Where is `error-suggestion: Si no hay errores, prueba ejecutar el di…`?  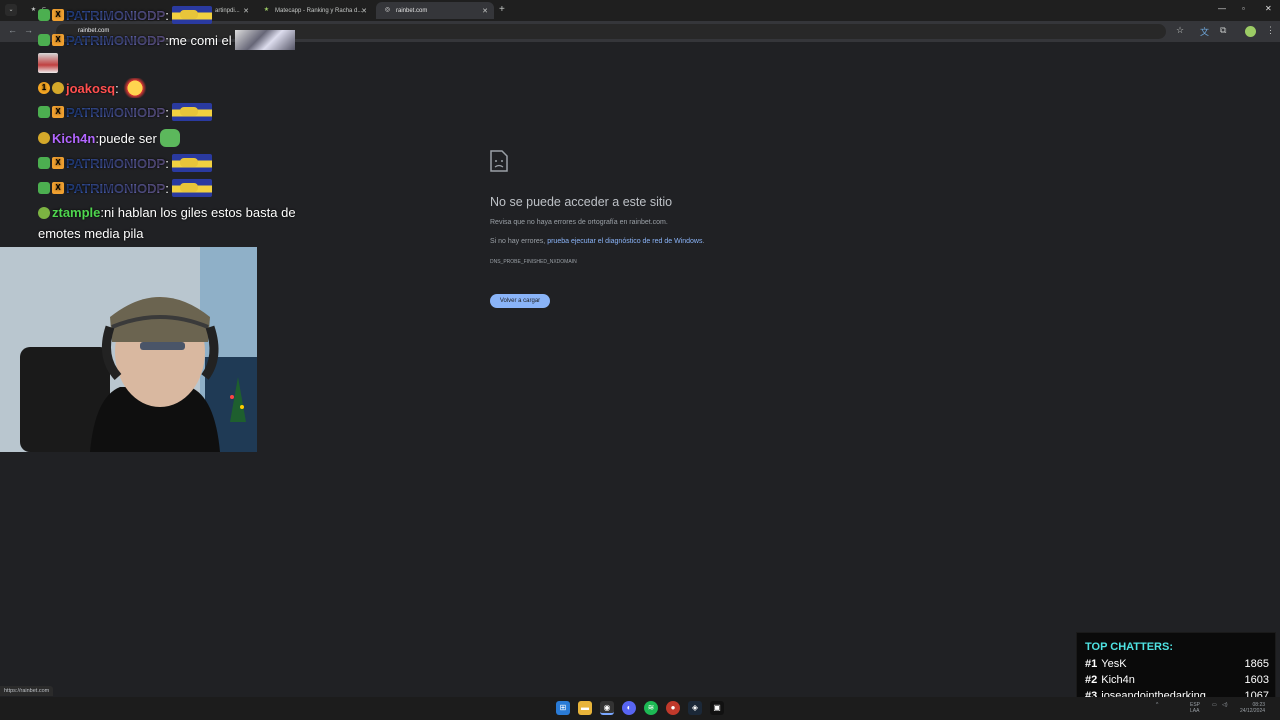
error-suggestion: Si no hay errores, prueba ejecutar el di… is located at coordinates (597, 241).